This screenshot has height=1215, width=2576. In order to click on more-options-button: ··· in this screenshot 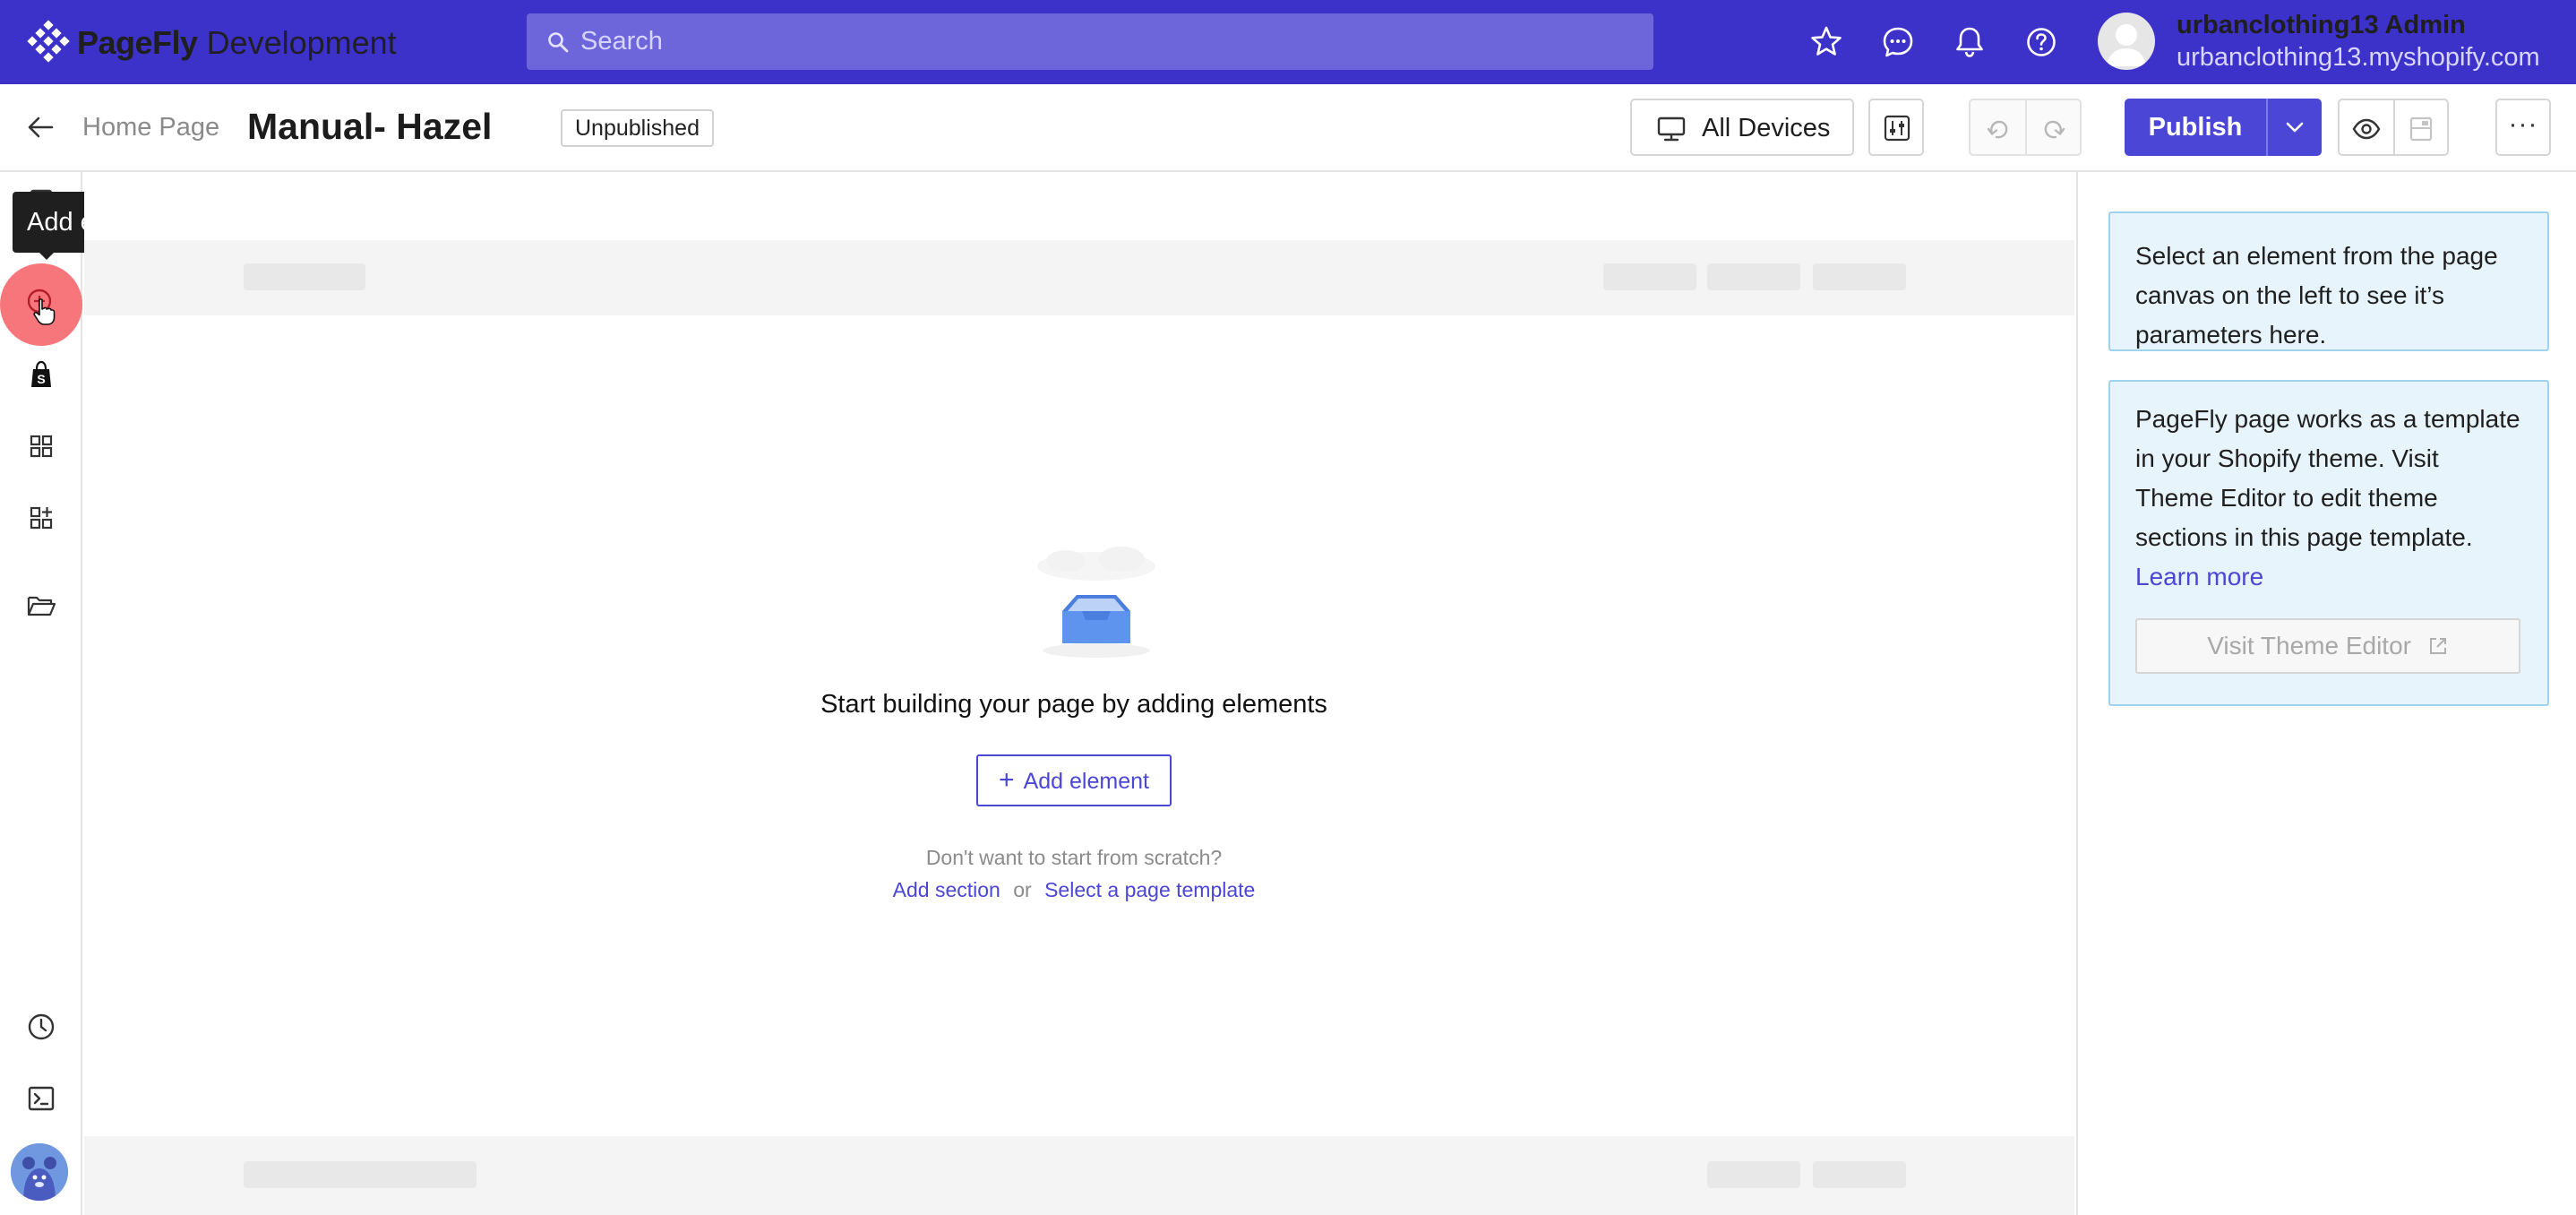, I will do `click(2523, 128)`.